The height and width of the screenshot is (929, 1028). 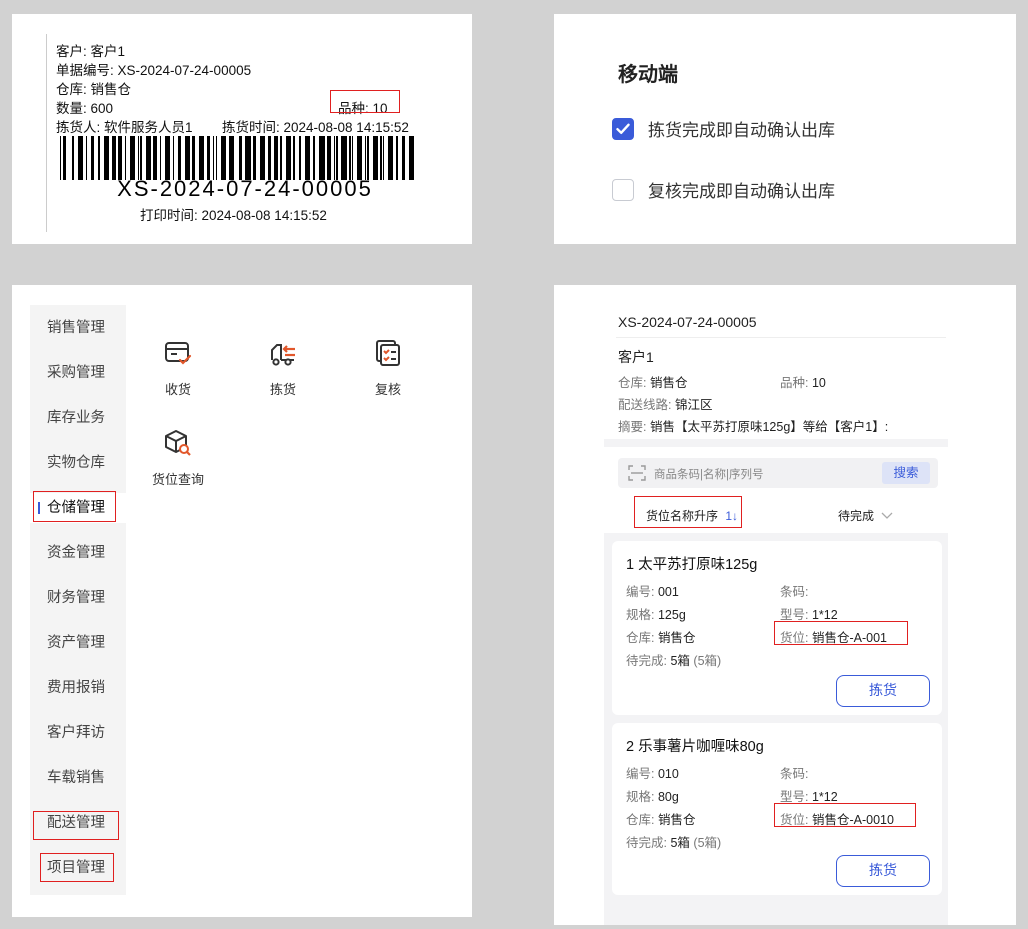 What do you see at coordinates (656, 613) in the screenshot?
I see `item-spec: 规格: 125g` at bounding box center [656, 613].